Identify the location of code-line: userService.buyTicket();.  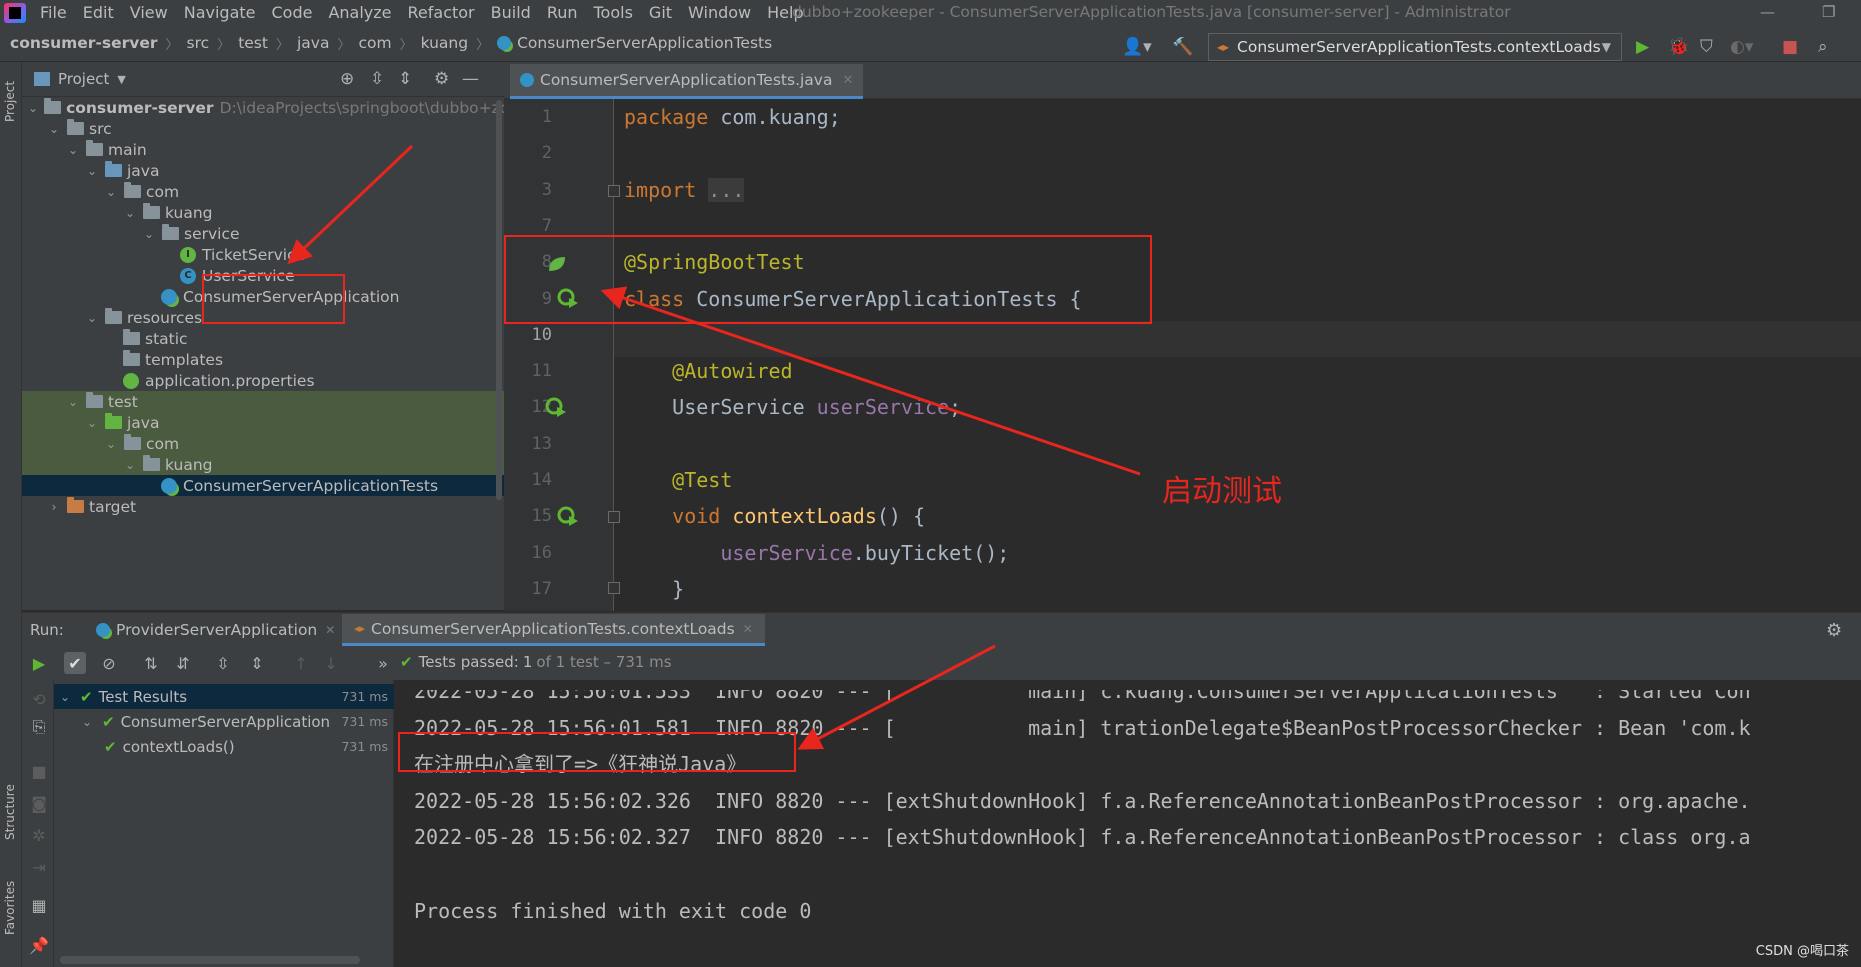
(816, 553).